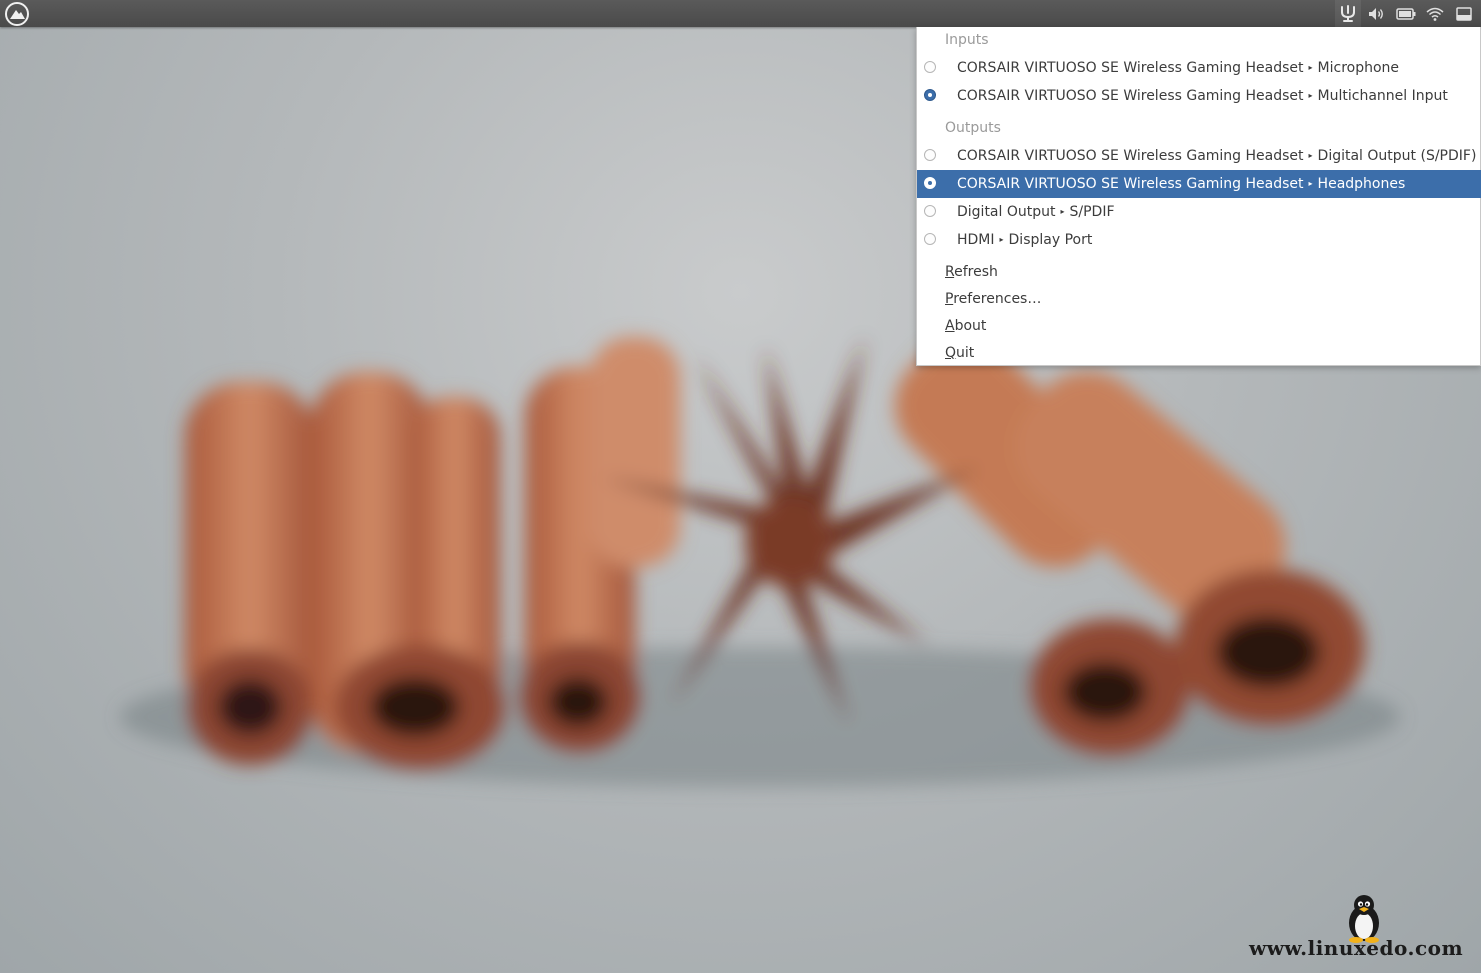 This screenshot has height=973, width=1481. I want to click on outputs-header: Outputs, so click(973, 128).